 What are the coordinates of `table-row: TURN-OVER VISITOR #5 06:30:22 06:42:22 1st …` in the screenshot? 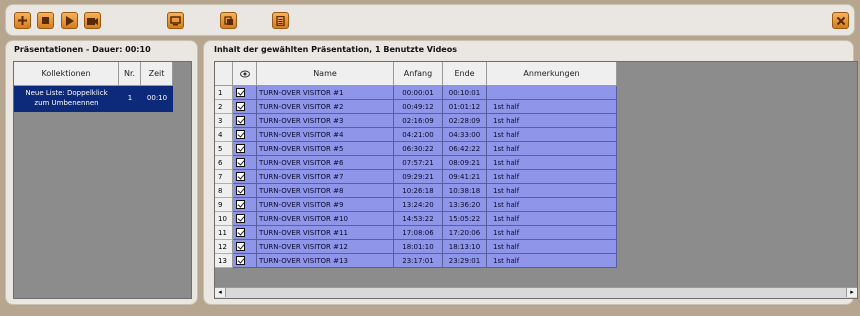 It's located at (425, 149).